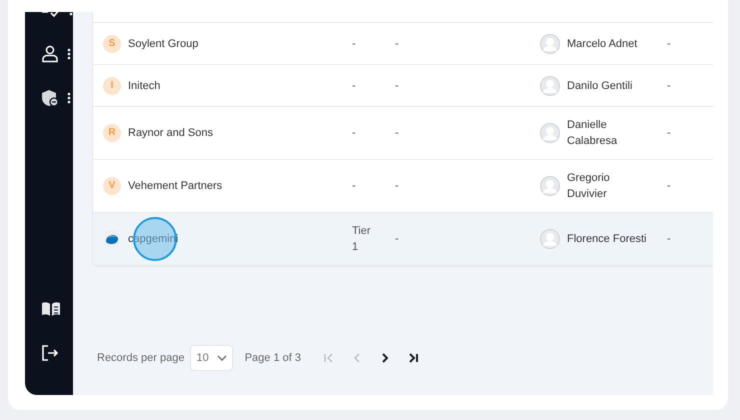  I want to click on initial-avatar: I, so click(112, 85).